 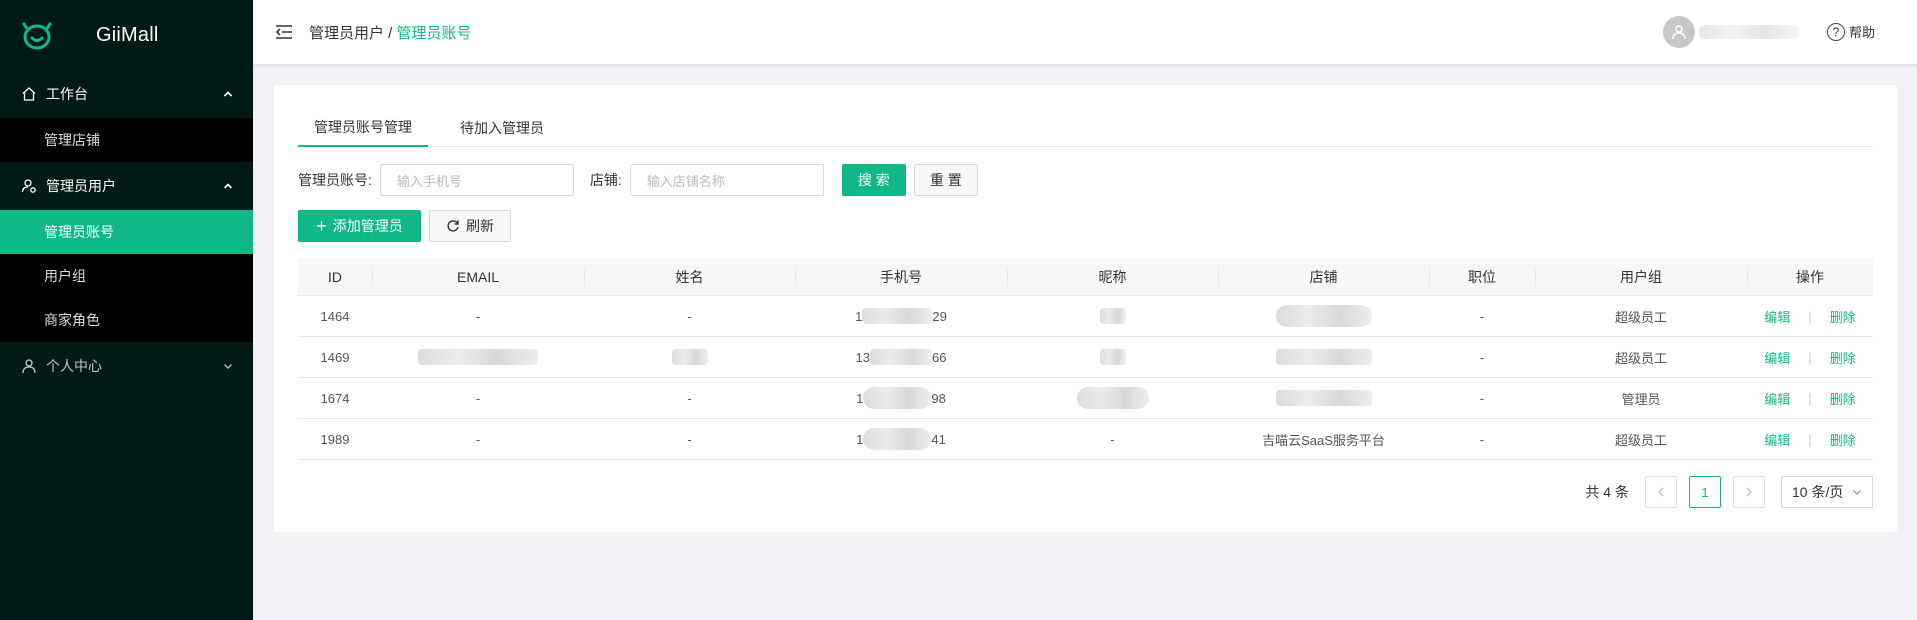 What do you see at coordinates (1705, 492) in the screenshot?
I see `page-1-button: 1` at bounding box center [1705, 492].